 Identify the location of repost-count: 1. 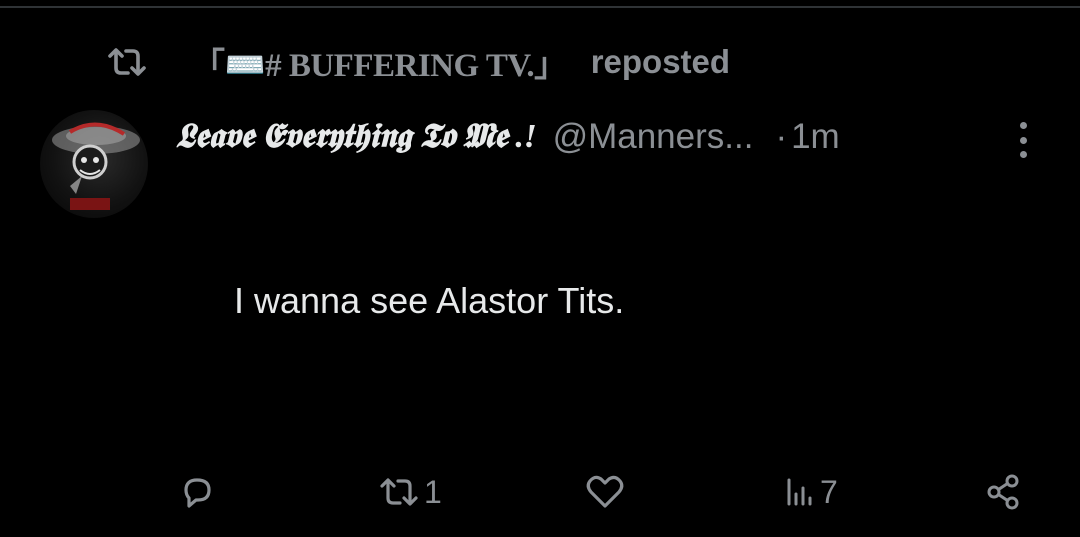
(433, 491).